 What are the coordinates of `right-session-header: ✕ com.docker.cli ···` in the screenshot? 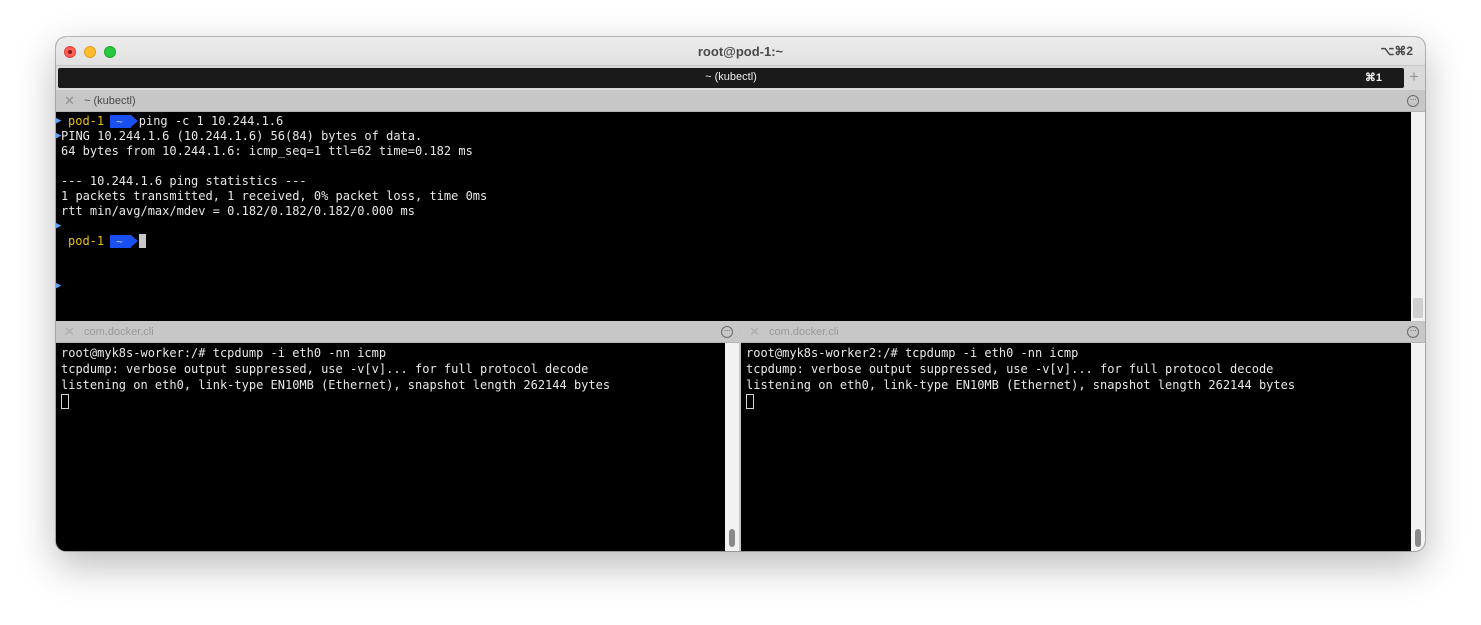 It's located at (1083, 332).